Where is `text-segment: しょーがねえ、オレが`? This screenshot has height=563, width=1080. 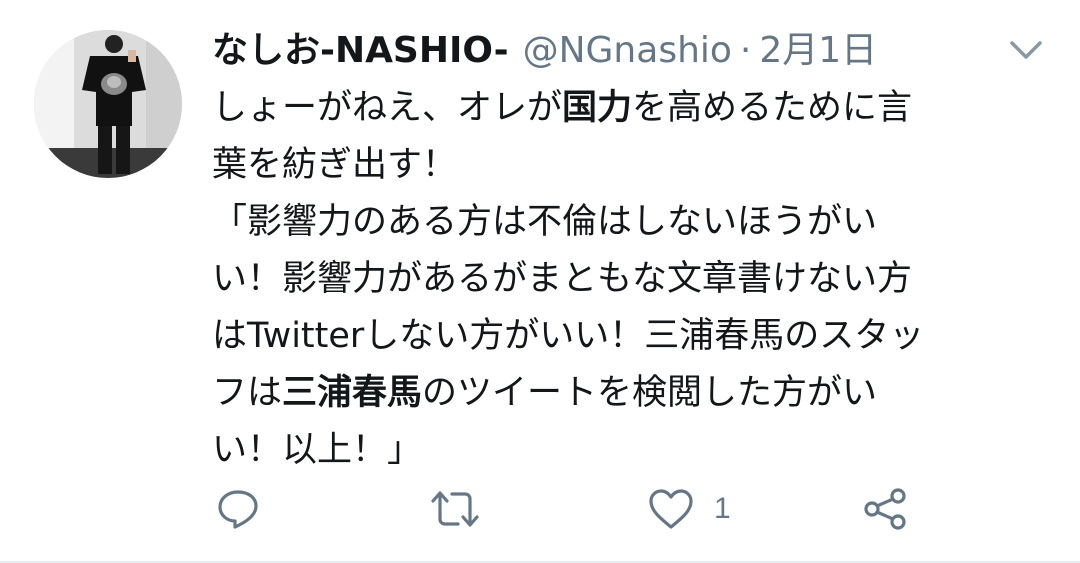
text-segment: しょーがねえ、オレが is located at coordinates (387, 108).